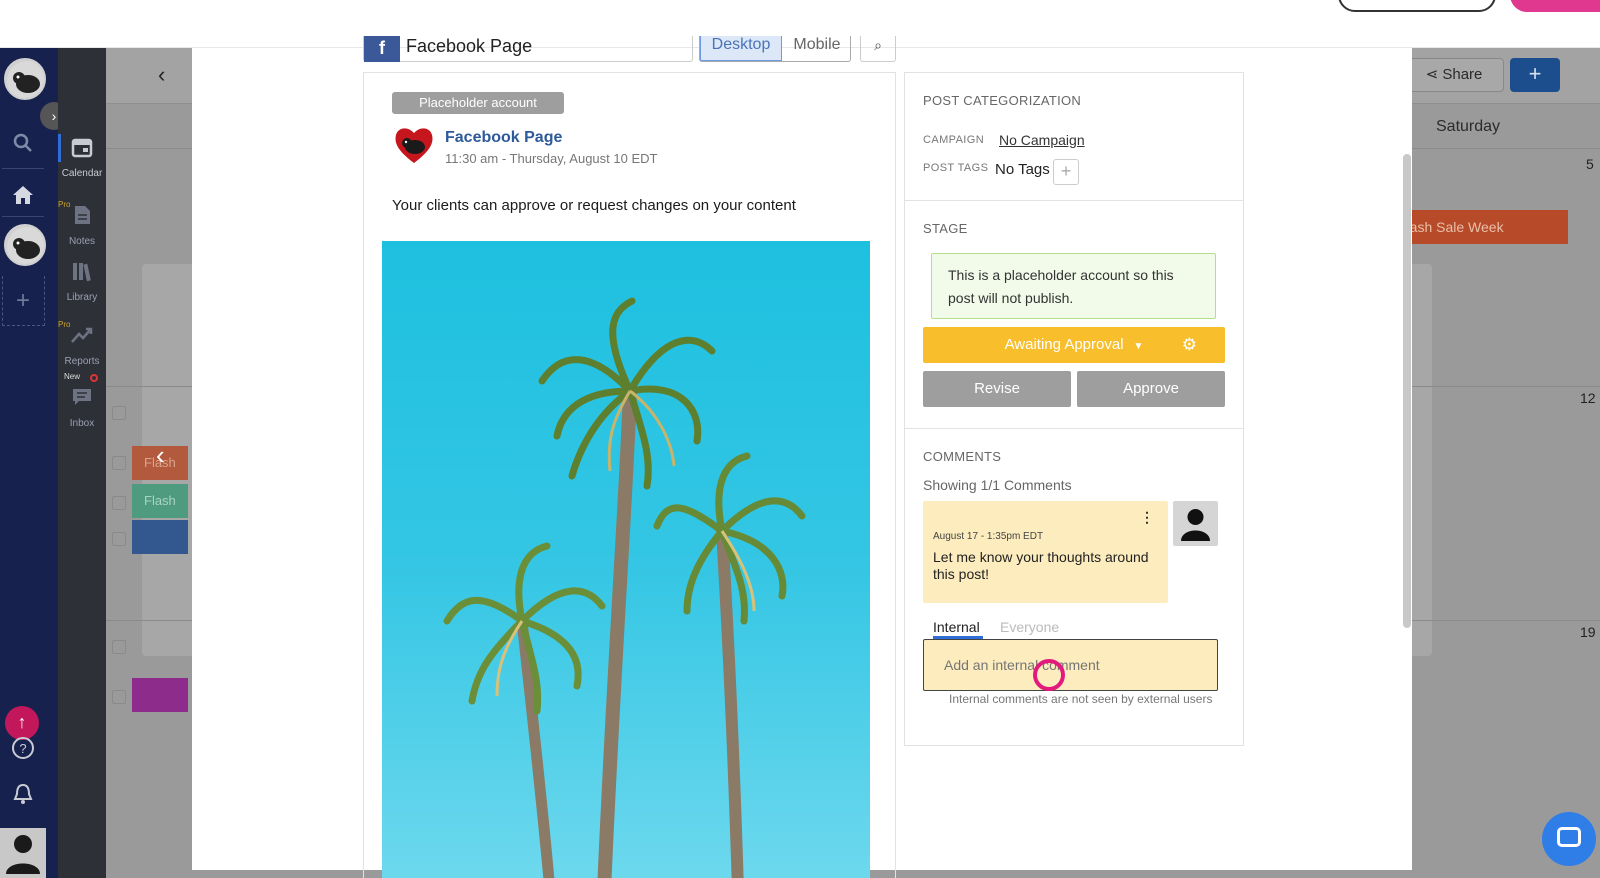 The height and width of the screenshot is (878, 1600). I want to click on add-account-icon: +, so click(23, 301).